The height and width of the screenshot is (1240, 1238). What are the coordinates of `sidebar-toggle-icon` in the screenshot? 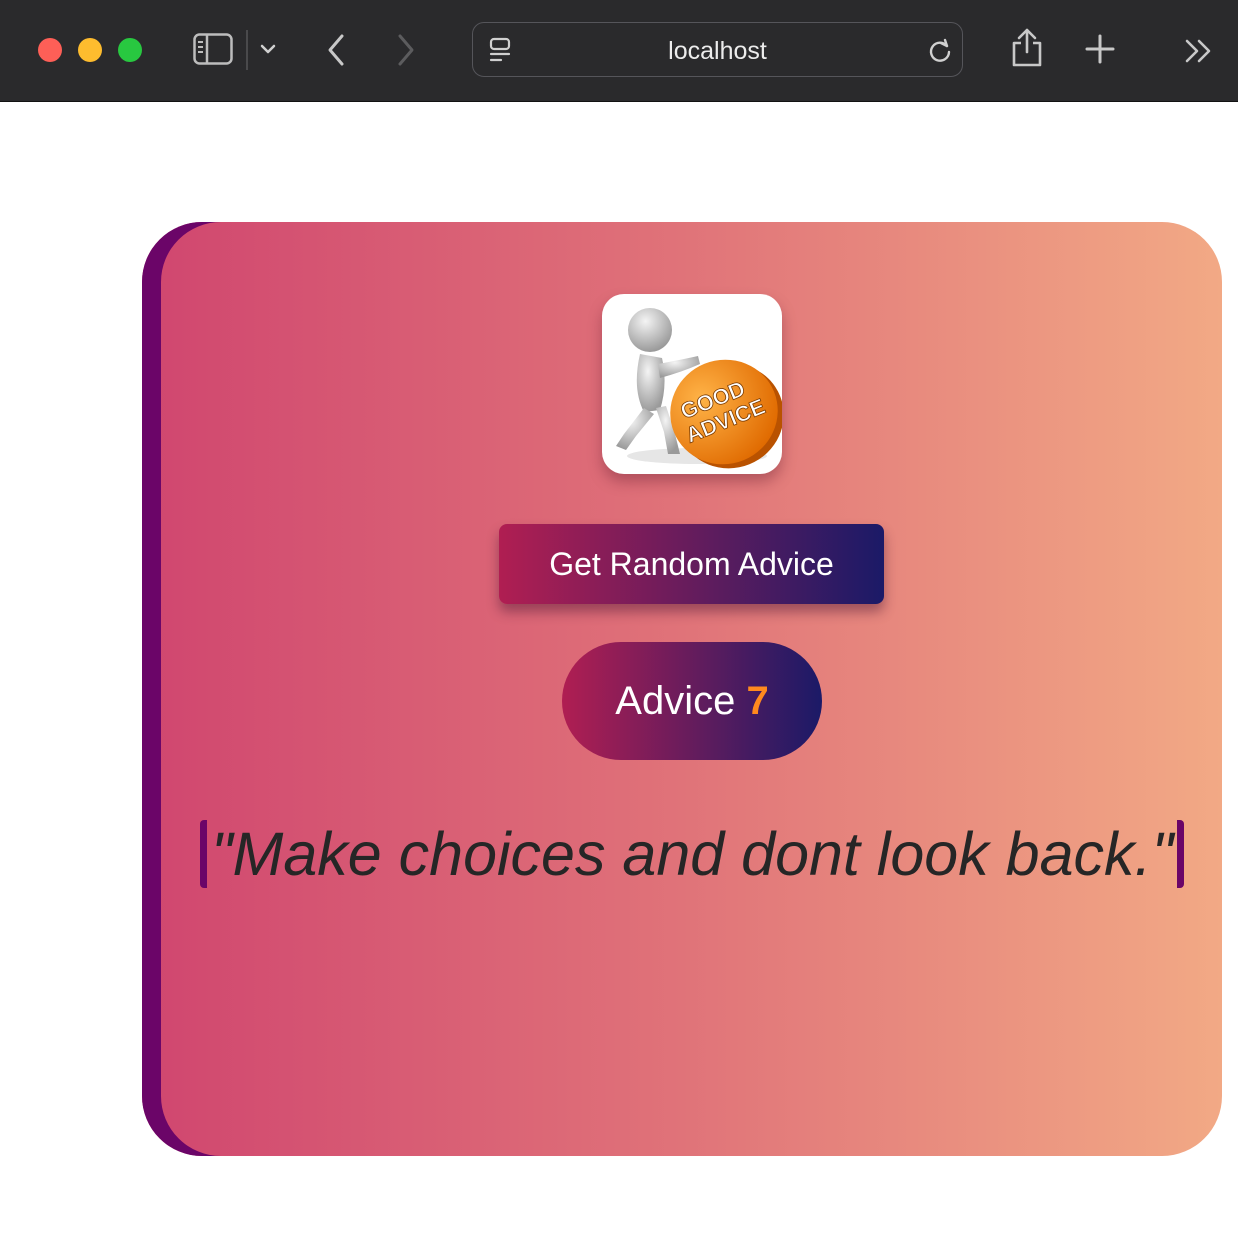 It's located at (213, 49).